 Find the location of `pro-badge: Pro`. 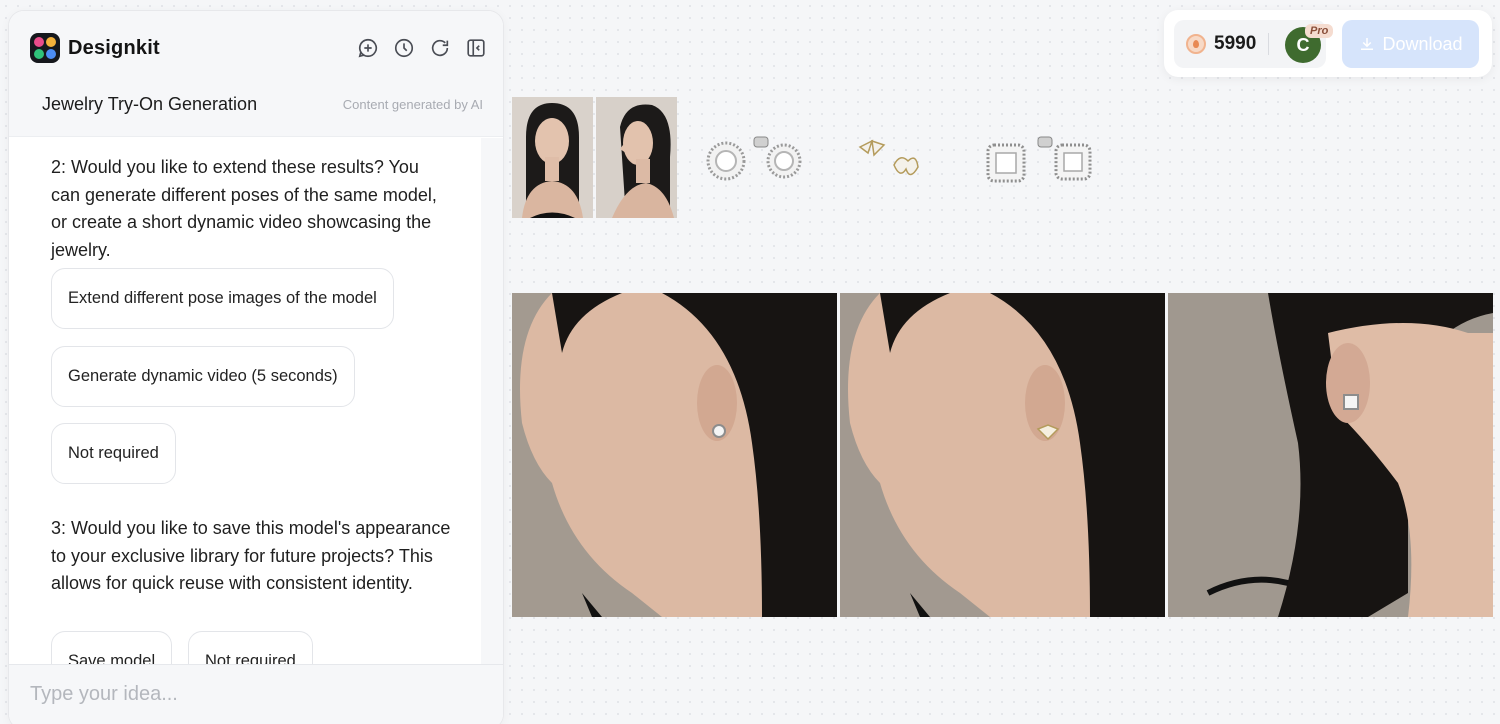

pro-badge: Pro is located at coordinates (1319, 31).